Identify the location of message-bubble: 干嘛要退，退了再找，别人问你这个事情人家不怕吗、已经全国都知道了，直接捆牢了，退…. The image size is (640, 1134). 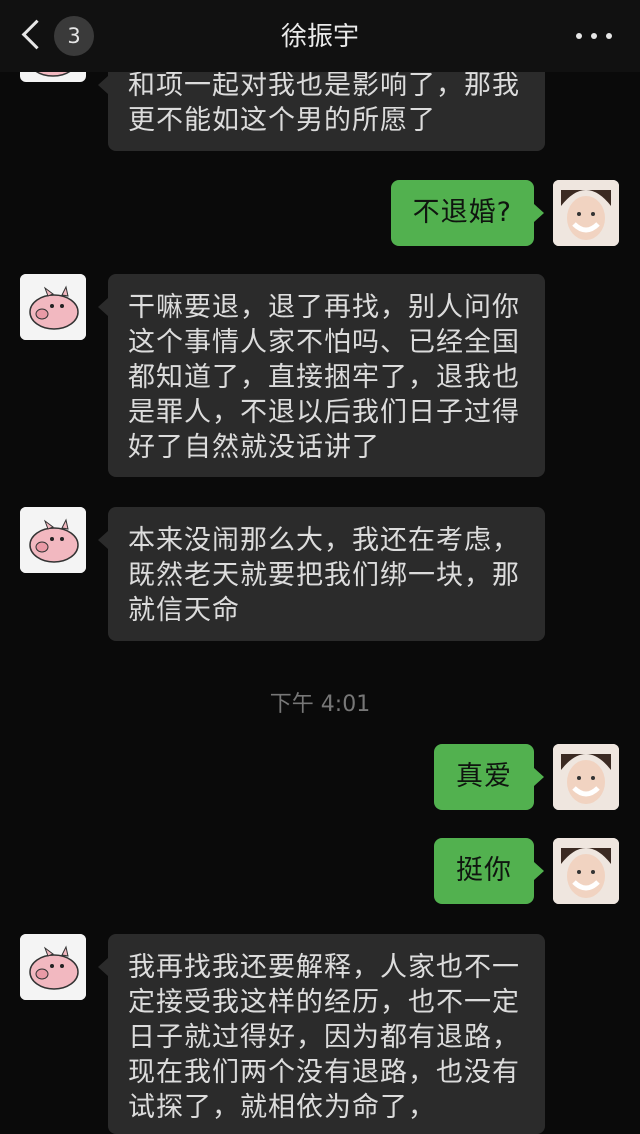
(321, 375).